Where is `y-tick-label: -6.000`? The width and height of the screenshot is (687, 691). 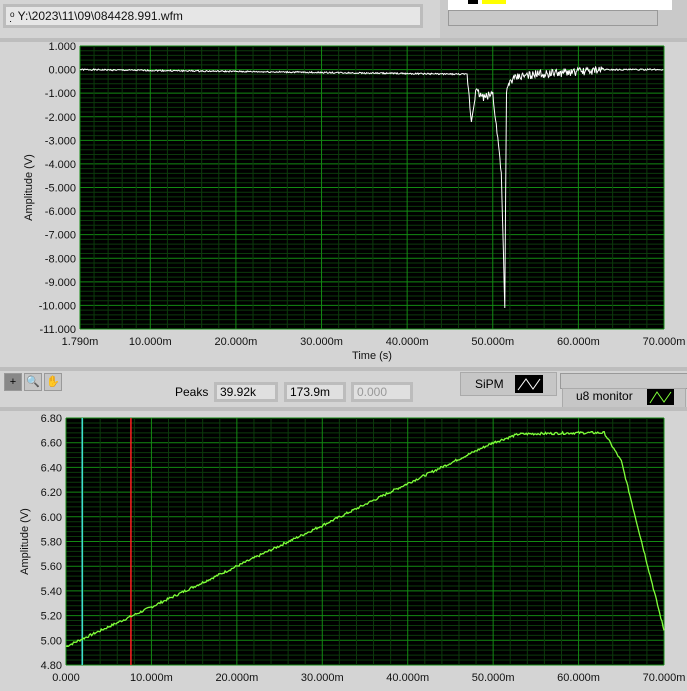
y-tick-label: -6.000 is located at coordinates (60, 212).